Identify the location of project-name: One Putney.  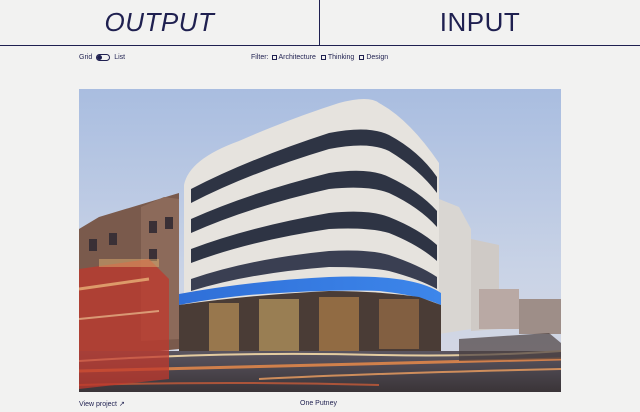
(318, 403).